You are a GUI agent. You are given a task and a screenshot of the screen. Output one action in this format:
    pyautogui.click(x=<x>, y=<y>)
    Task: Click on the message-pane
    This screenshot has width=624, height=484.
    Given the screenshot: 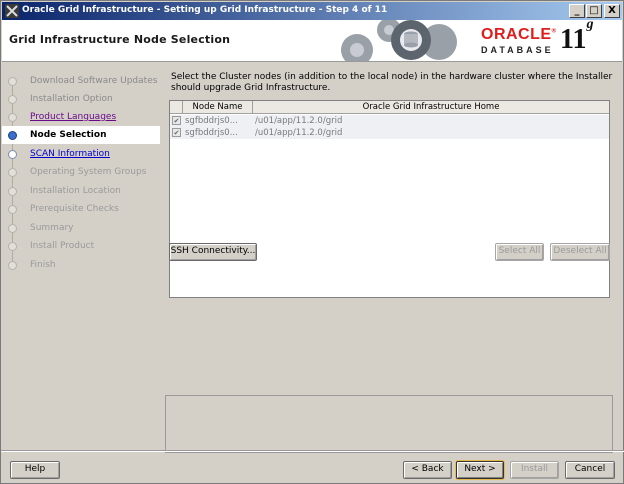 What is the action you would take?
    pyautogui.click(x=389, y=424)
    